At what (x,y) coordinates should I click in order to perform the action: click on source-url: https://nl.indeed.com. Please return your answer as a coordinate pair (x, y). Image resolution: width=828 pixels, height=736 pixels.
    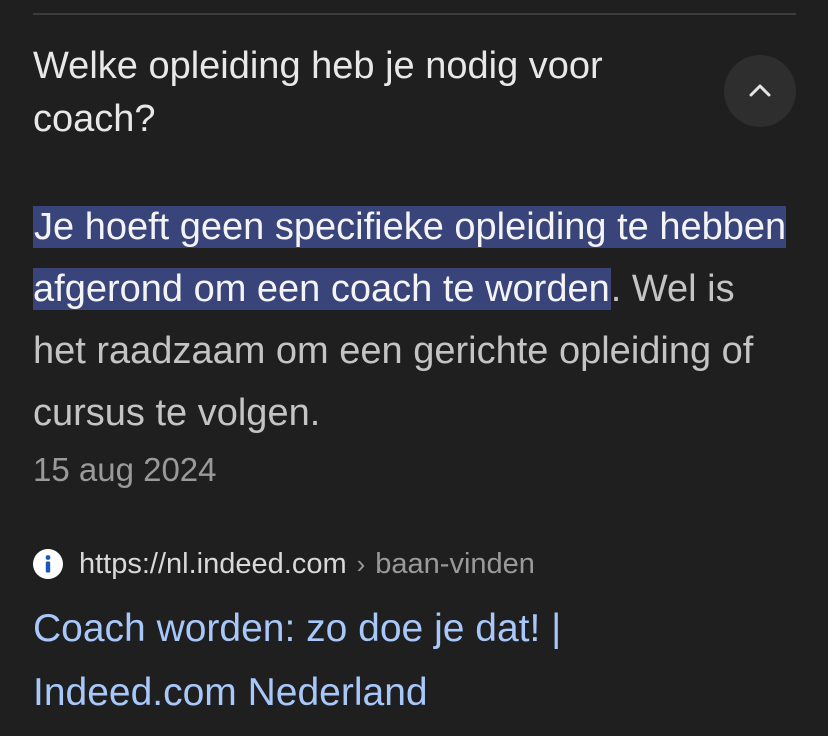
    Looking at the image, I should click on (213, 564).